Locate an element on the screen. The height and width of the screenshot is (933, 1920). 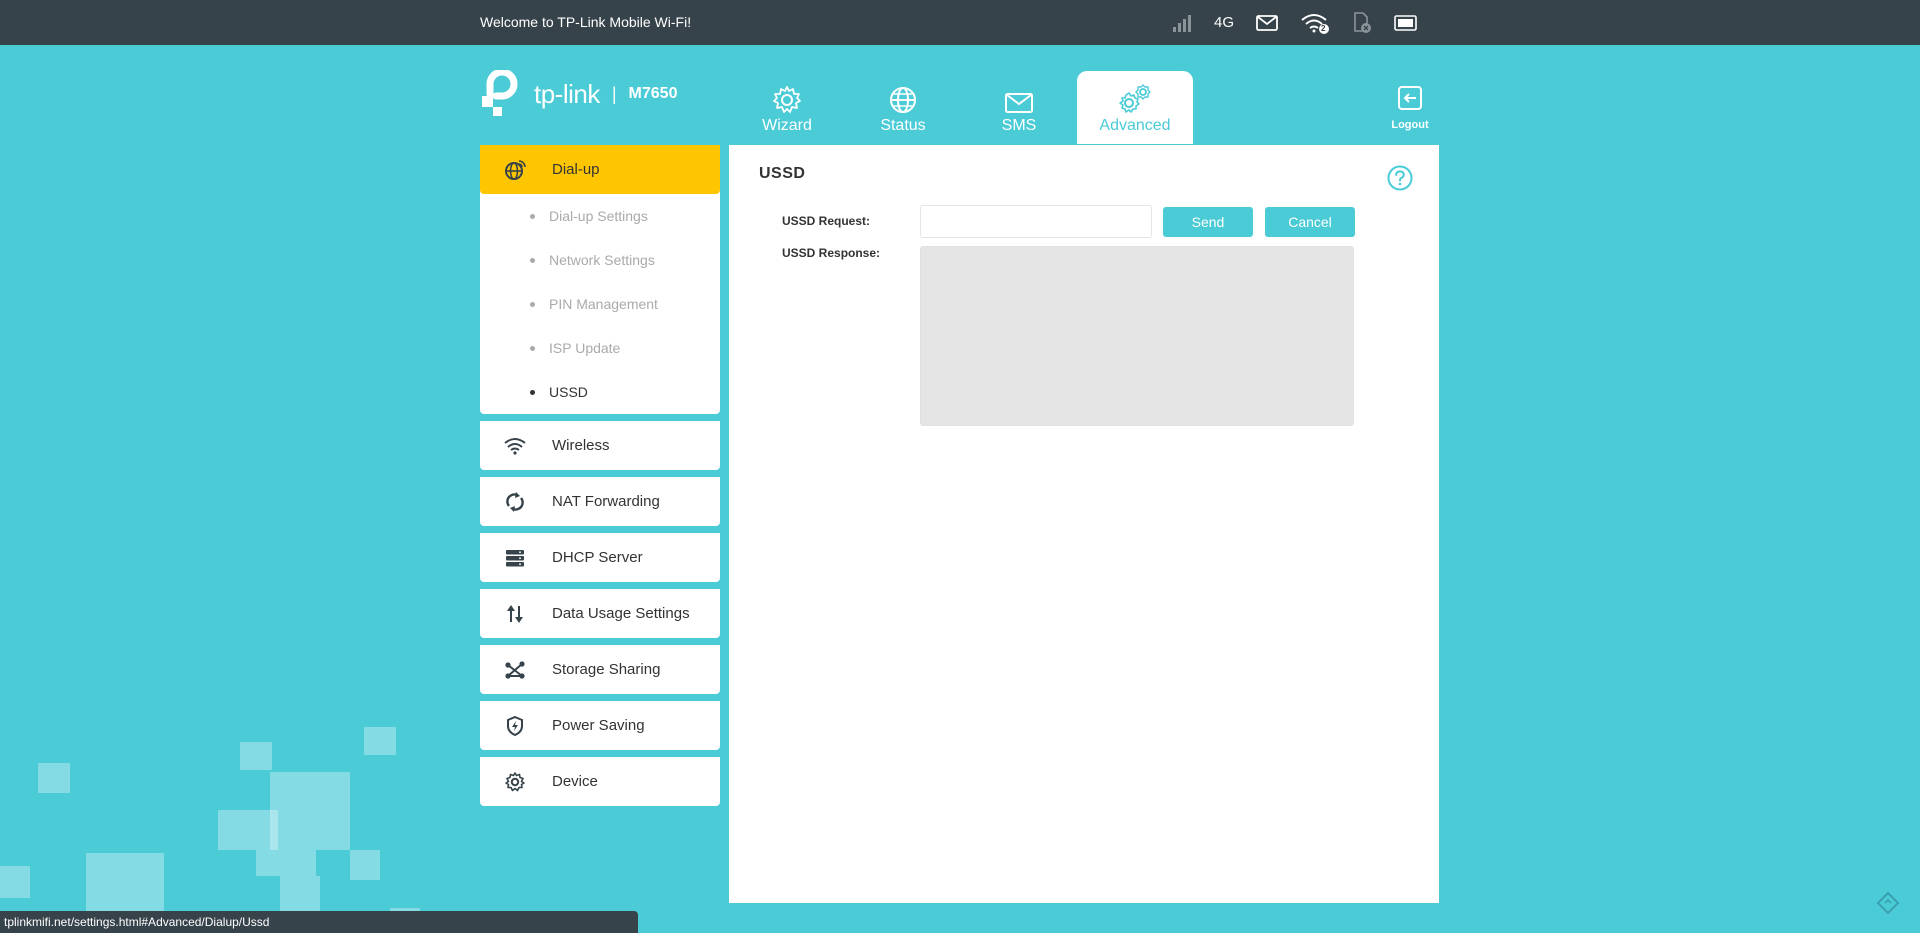
menu-group-device: Device is located at coordinates (600, 781).